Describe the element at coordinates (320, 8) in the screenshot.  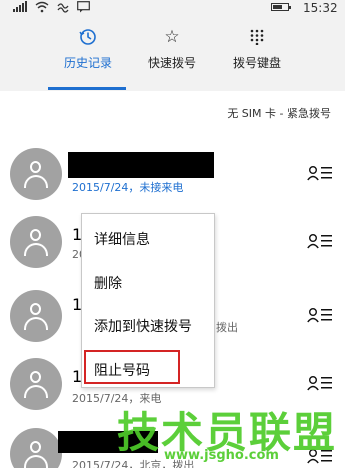
I see `status-time: 15:32` at that location.